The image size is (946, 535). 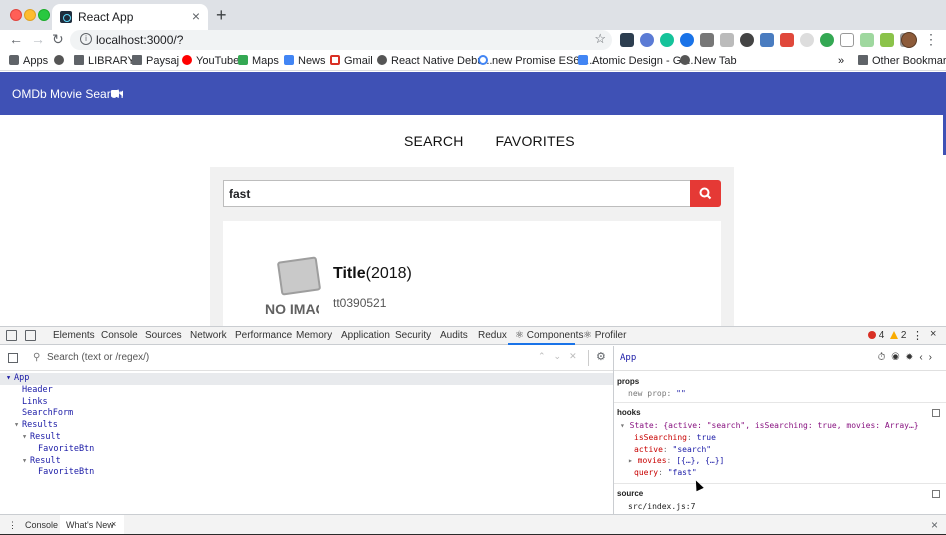 What do you see at coordinates (909, 40) in the screenshot?
I see `profile-avatar` at bounding box center [909, 40].